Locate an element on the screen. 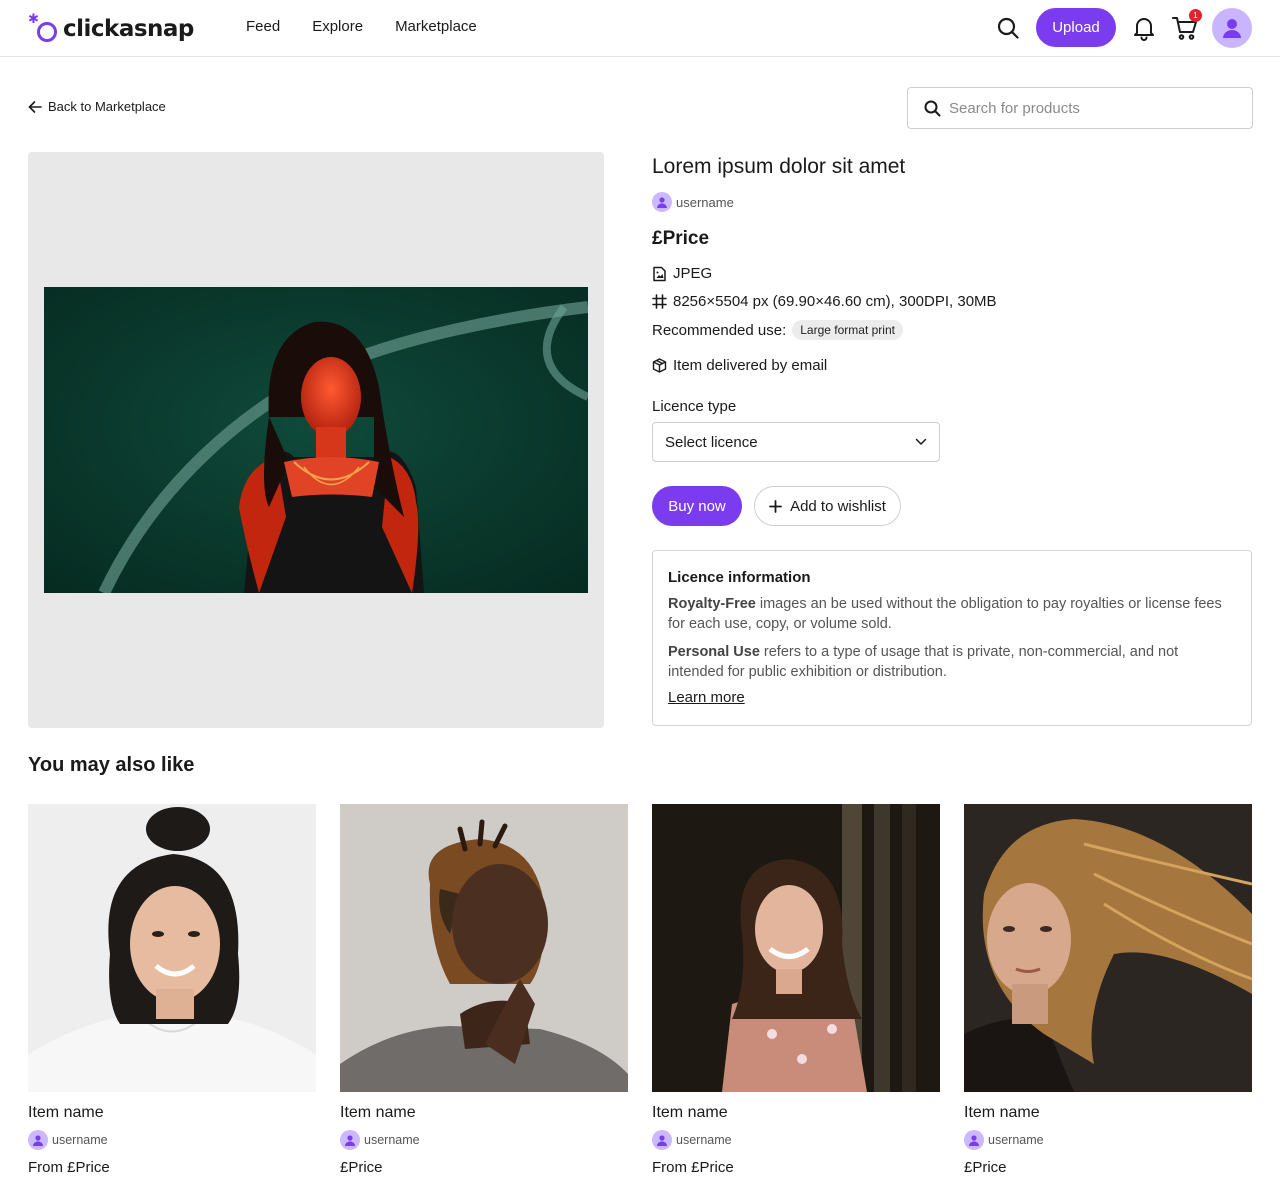 The height and width of the screenshot is (1200, 1280). arrow-left-icon is located at coordinates (35, 106).